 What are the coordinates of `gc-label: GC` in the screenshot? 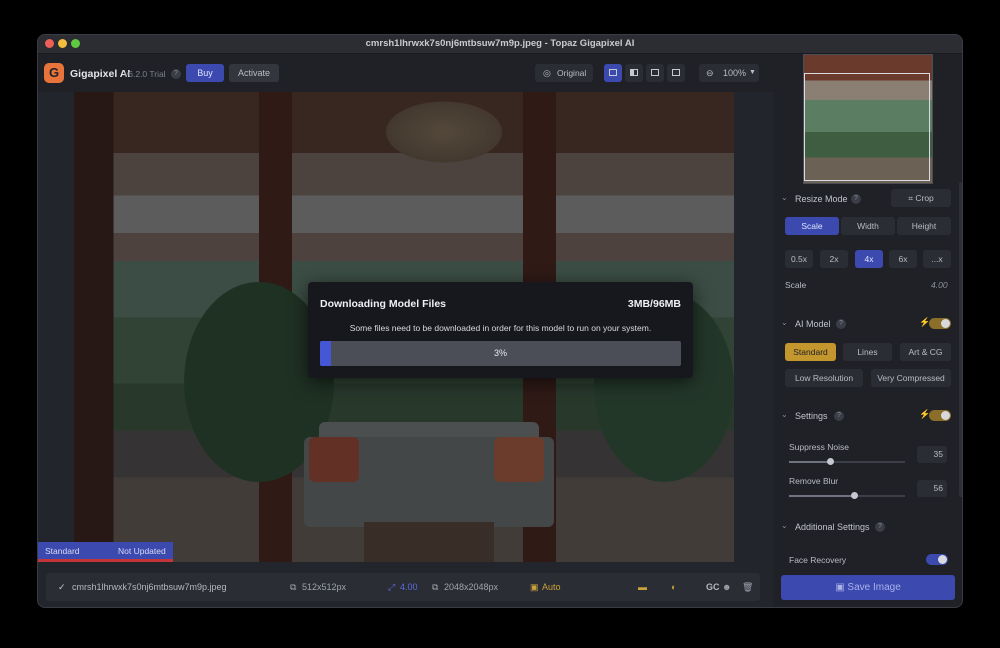 It's located at (713, 587).